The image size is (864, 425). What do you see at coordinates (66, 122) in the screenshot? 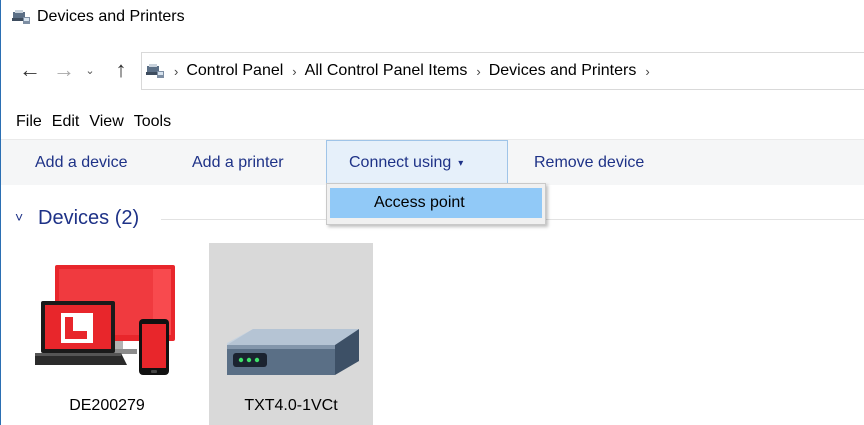
I see `menu-edit: Edit` at bounding box center [66, 122].